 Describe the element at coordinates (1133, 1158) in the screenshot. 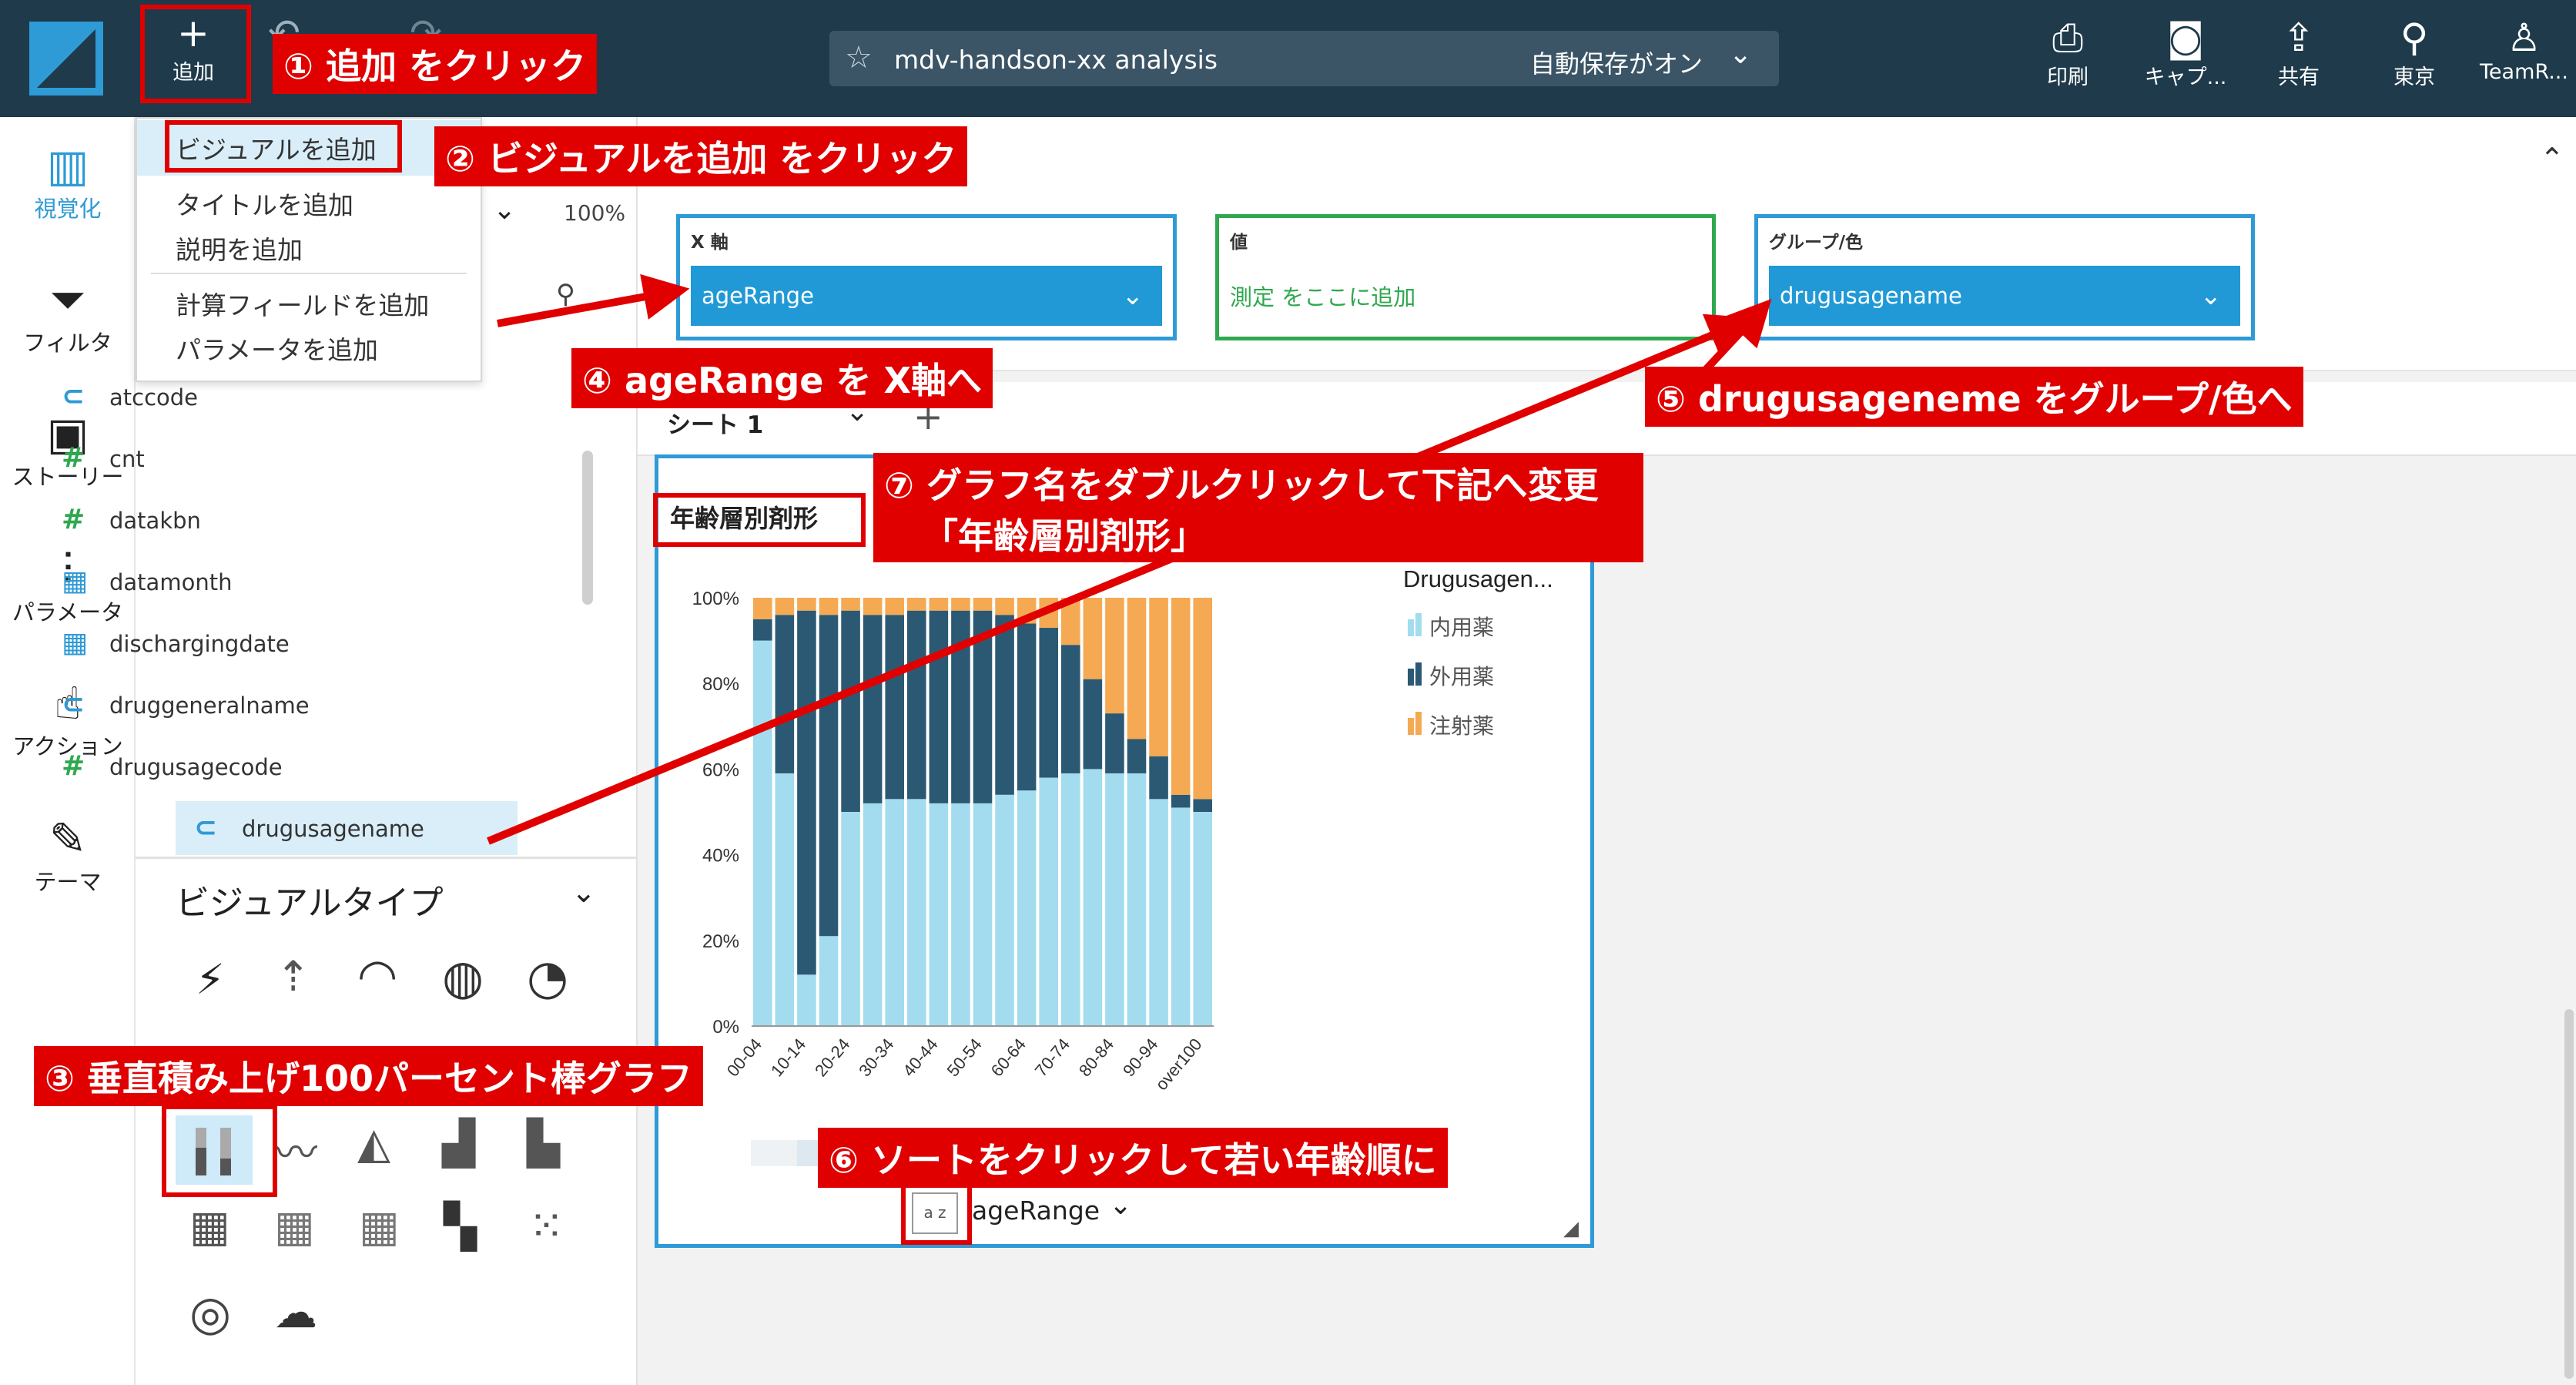

I see `annotation-step6: ⑥ ソートをクリックして若い年齢順に` at that location.